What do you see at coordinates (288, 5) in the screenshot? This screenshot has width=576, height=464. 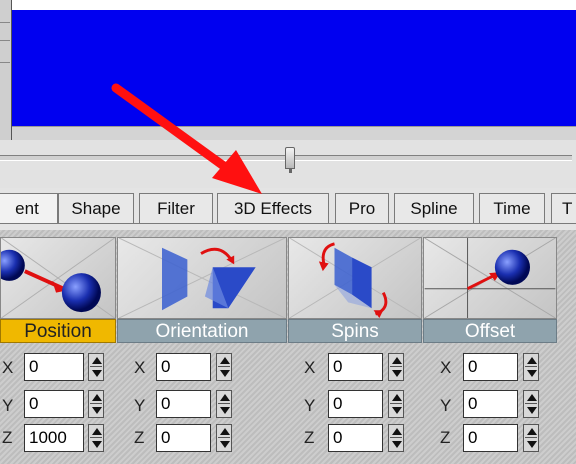 I see `top-strip` at bounding box center [288, 5].